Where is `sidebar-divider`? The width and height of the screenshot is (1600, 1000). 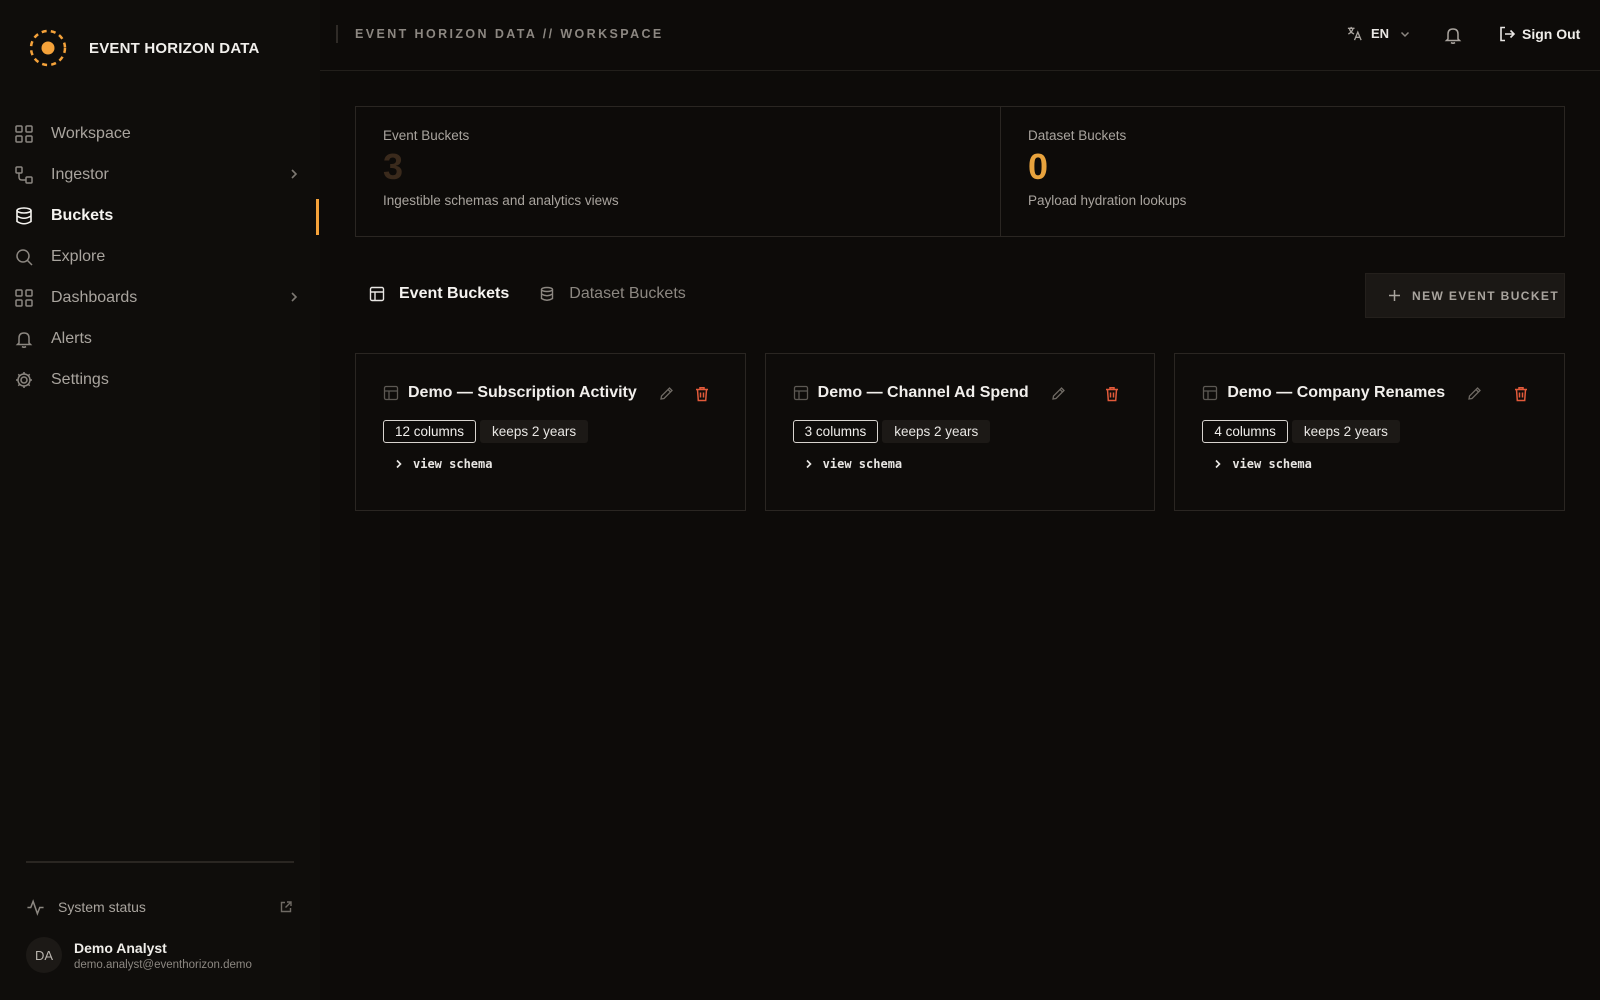
sidebar-divider is located at coordinates (160, 862).